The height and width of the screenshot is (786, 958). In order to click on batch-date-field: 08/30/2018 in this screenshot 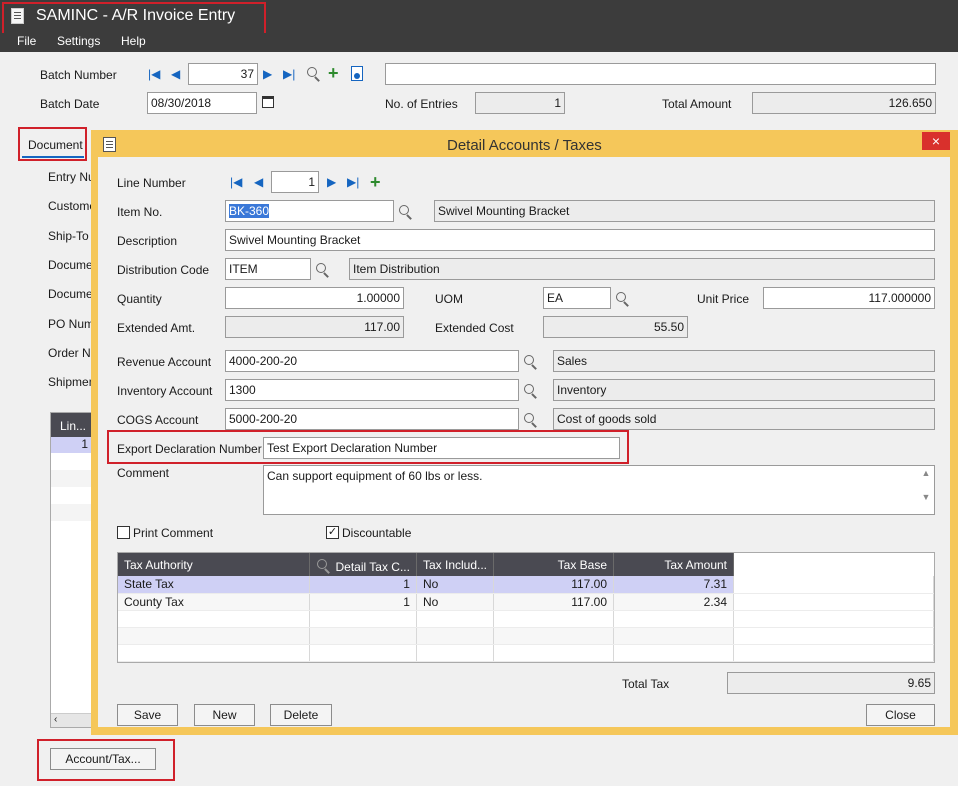, I will do `click(202, 103)`.